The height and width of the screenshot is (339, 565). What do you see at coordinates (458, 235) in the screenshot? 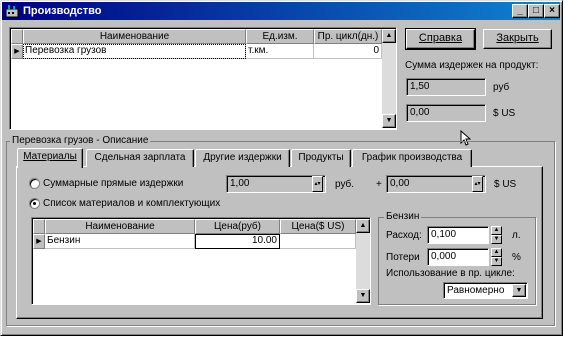
I see `consumption-field: 0,100` at bounding box center [458, 235].